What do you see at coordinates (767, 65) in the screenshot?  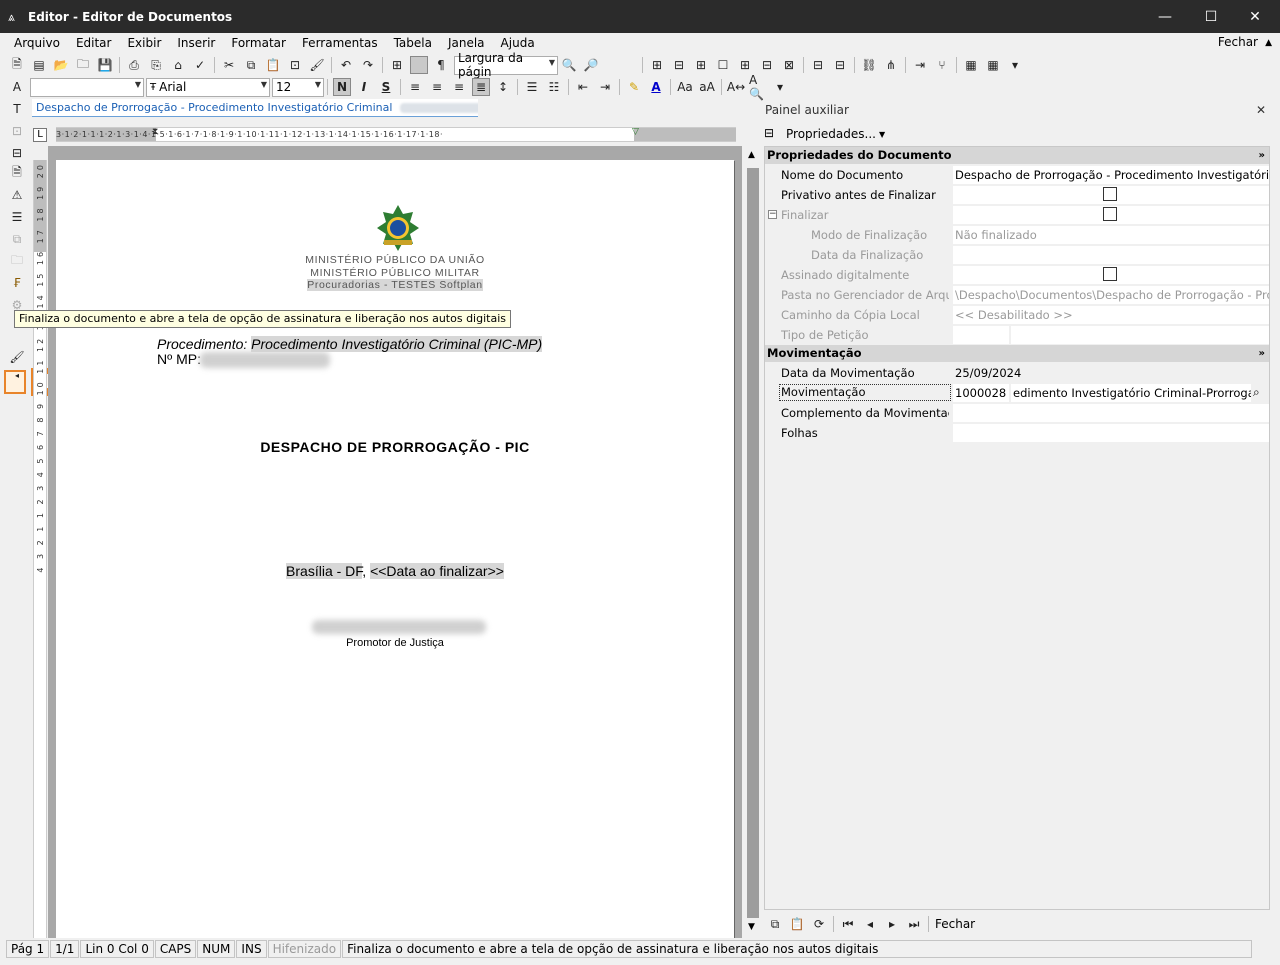 I see `table-merge-icon: ⊟` at bounding box center [767, 65].